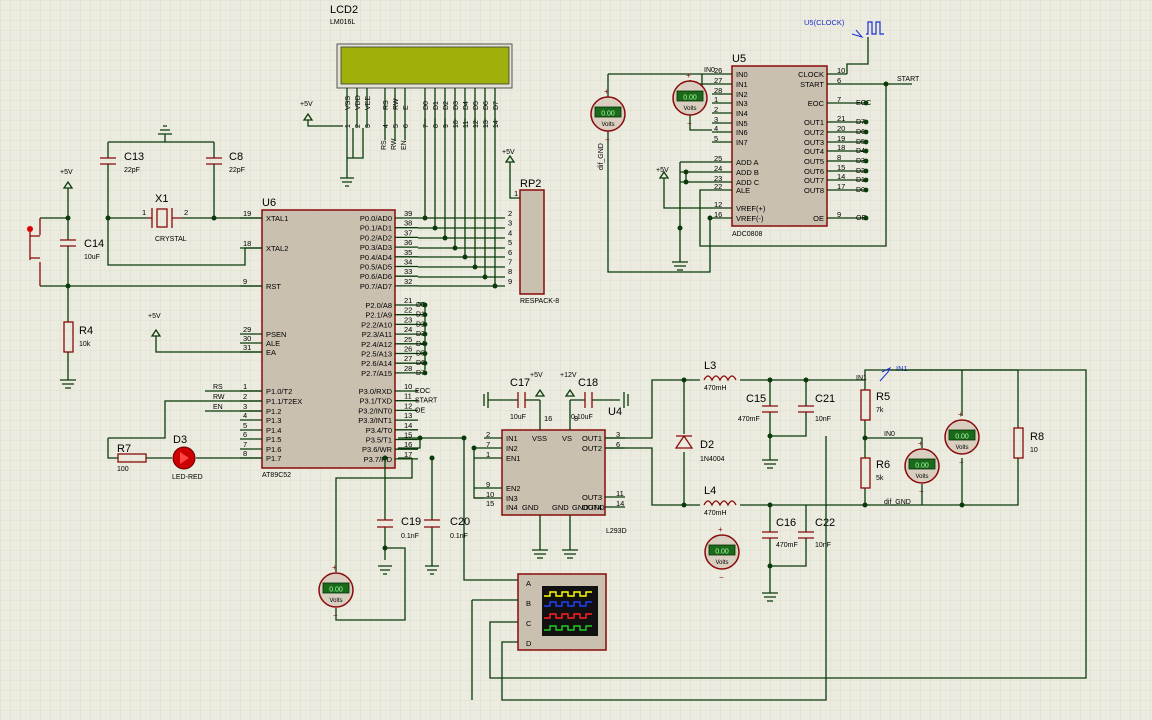  What do you see at coordinates (368, 126) in the screenshot?
I see `lcd-pin-number: 3` at bounding box center [368, 126].